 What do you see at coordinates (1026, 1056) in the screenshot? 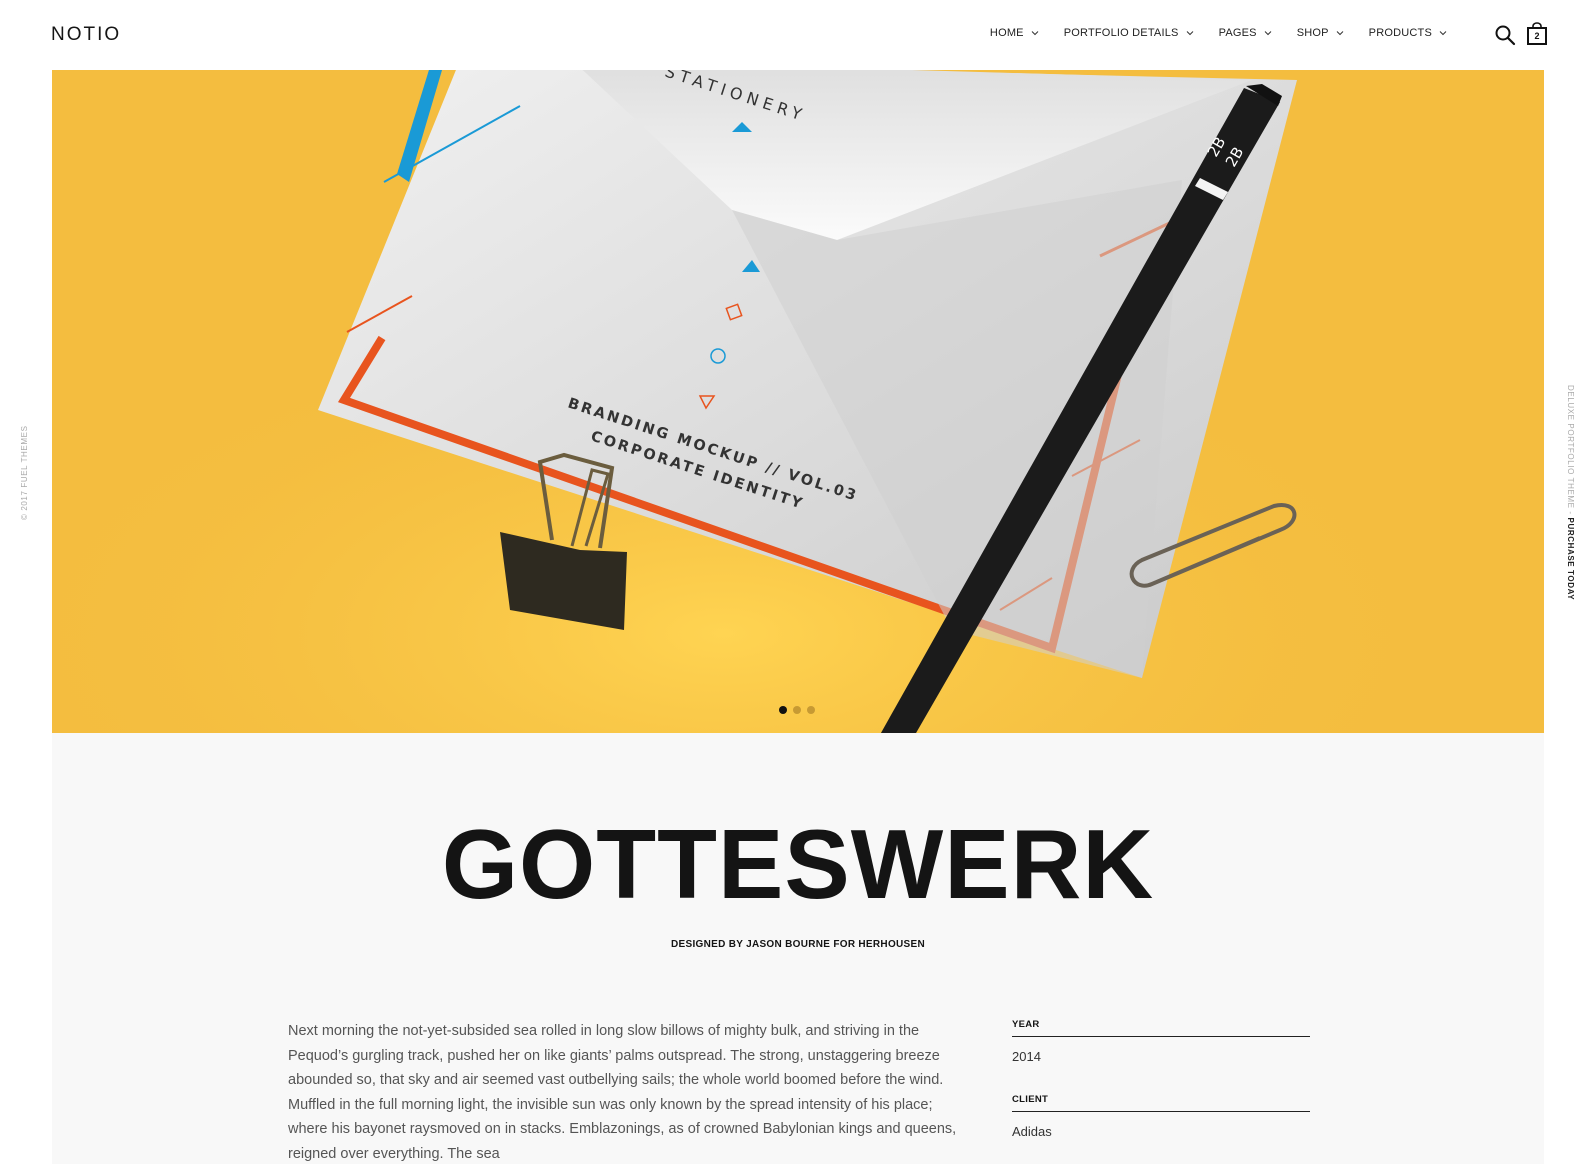
I see `meta-value-year: 2014` at bounding box center [1026, 1056].